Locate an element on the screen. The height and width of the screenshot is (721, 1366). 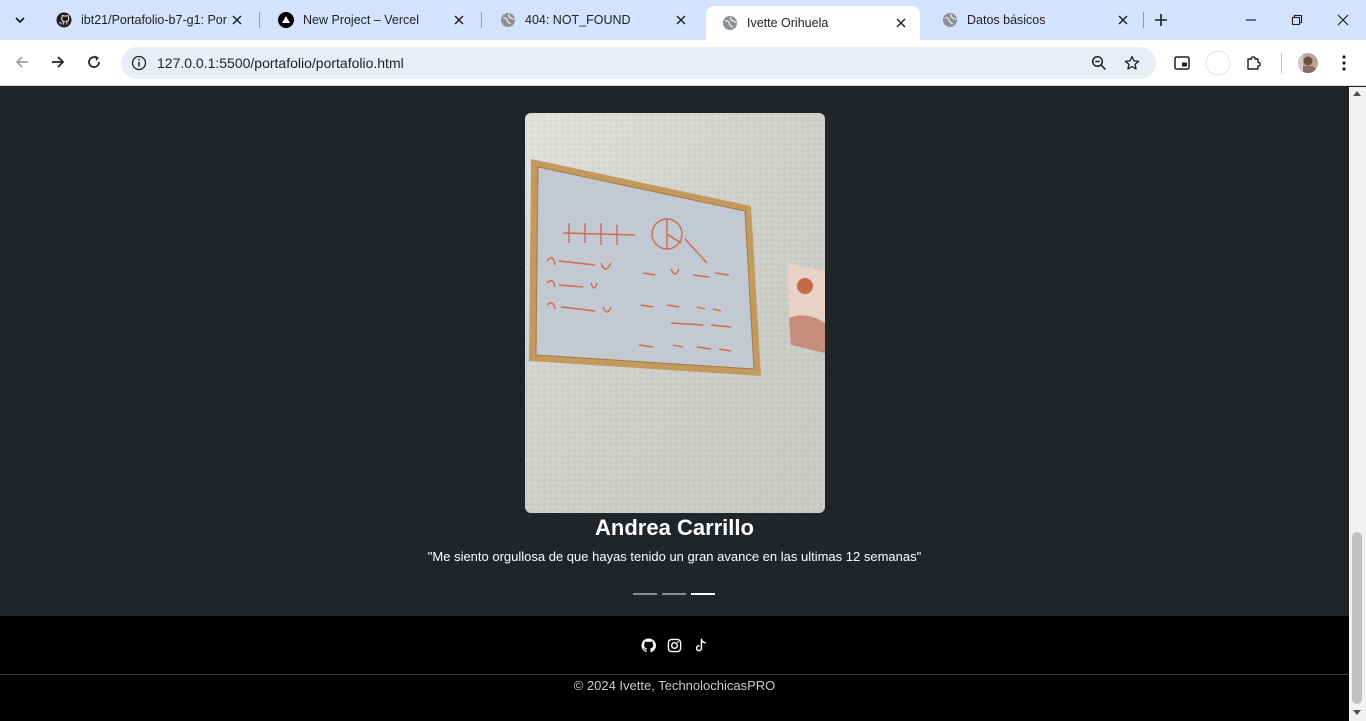
minimize-button is located at coordinates (1251, 20).